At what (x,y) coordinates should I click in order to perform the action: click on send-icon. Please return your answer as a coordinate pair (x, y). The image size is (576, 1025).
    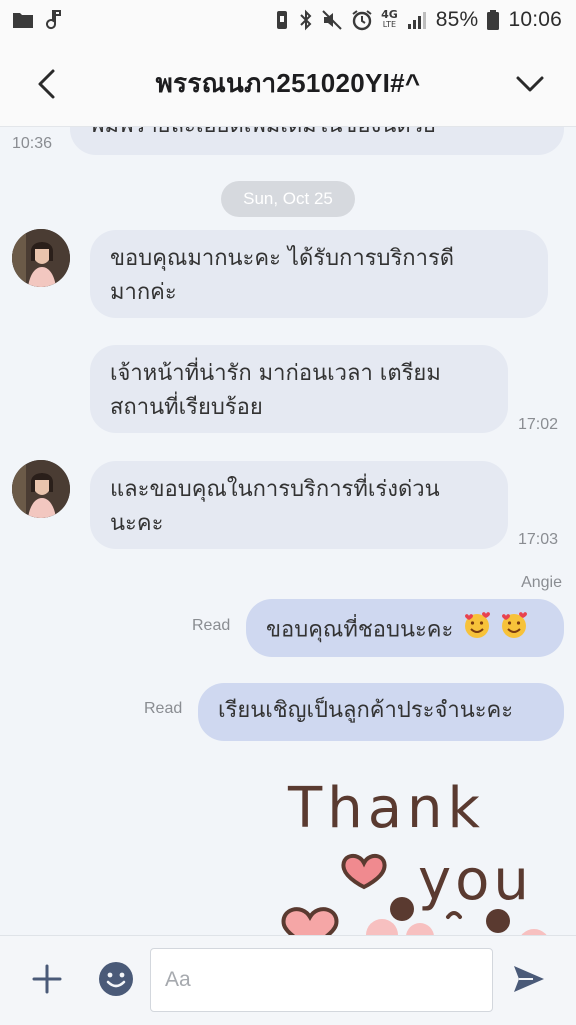
    Looking at the image, I should click on (529, 979).